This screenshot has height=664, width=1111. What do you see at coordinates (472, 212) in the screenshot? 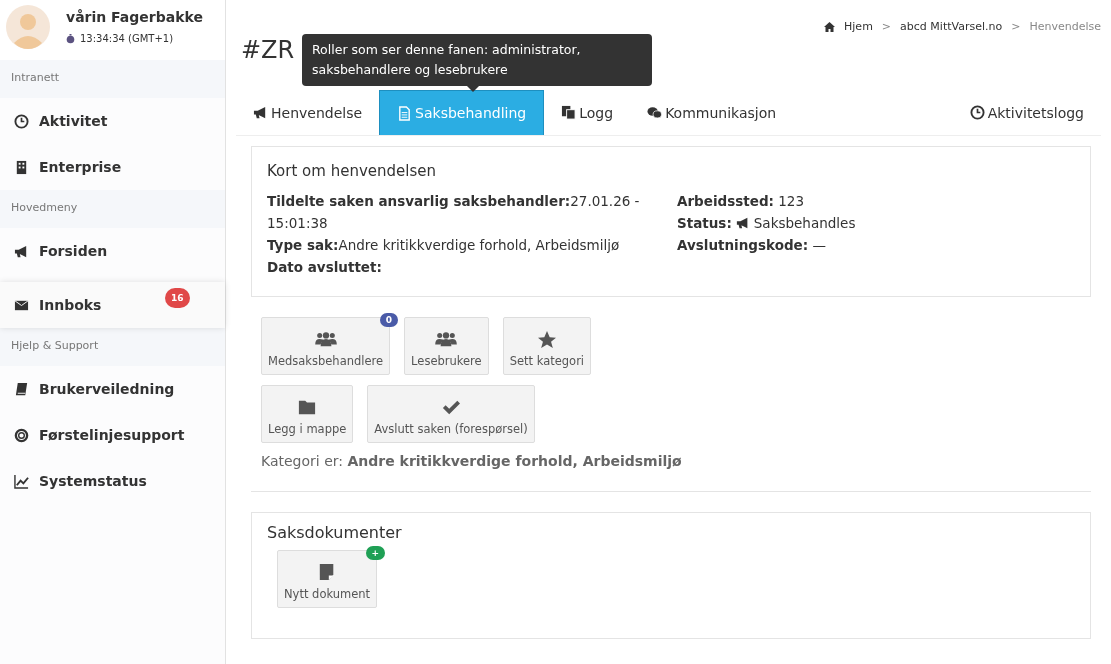
I see `info-field: Tildelte saken ansvarlig saksbehandler:27.01.26 - 15:01:38` at bounding box center [472, 212].